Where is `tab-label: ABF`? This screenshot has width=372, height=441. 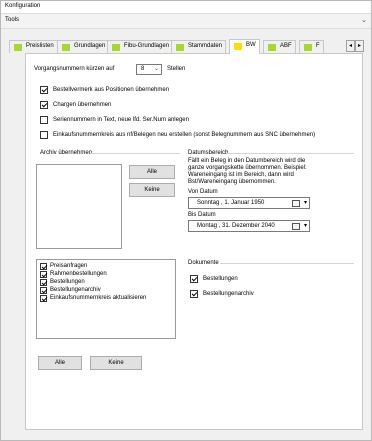
tab-label: ABF is located at coordinates (286, 46).